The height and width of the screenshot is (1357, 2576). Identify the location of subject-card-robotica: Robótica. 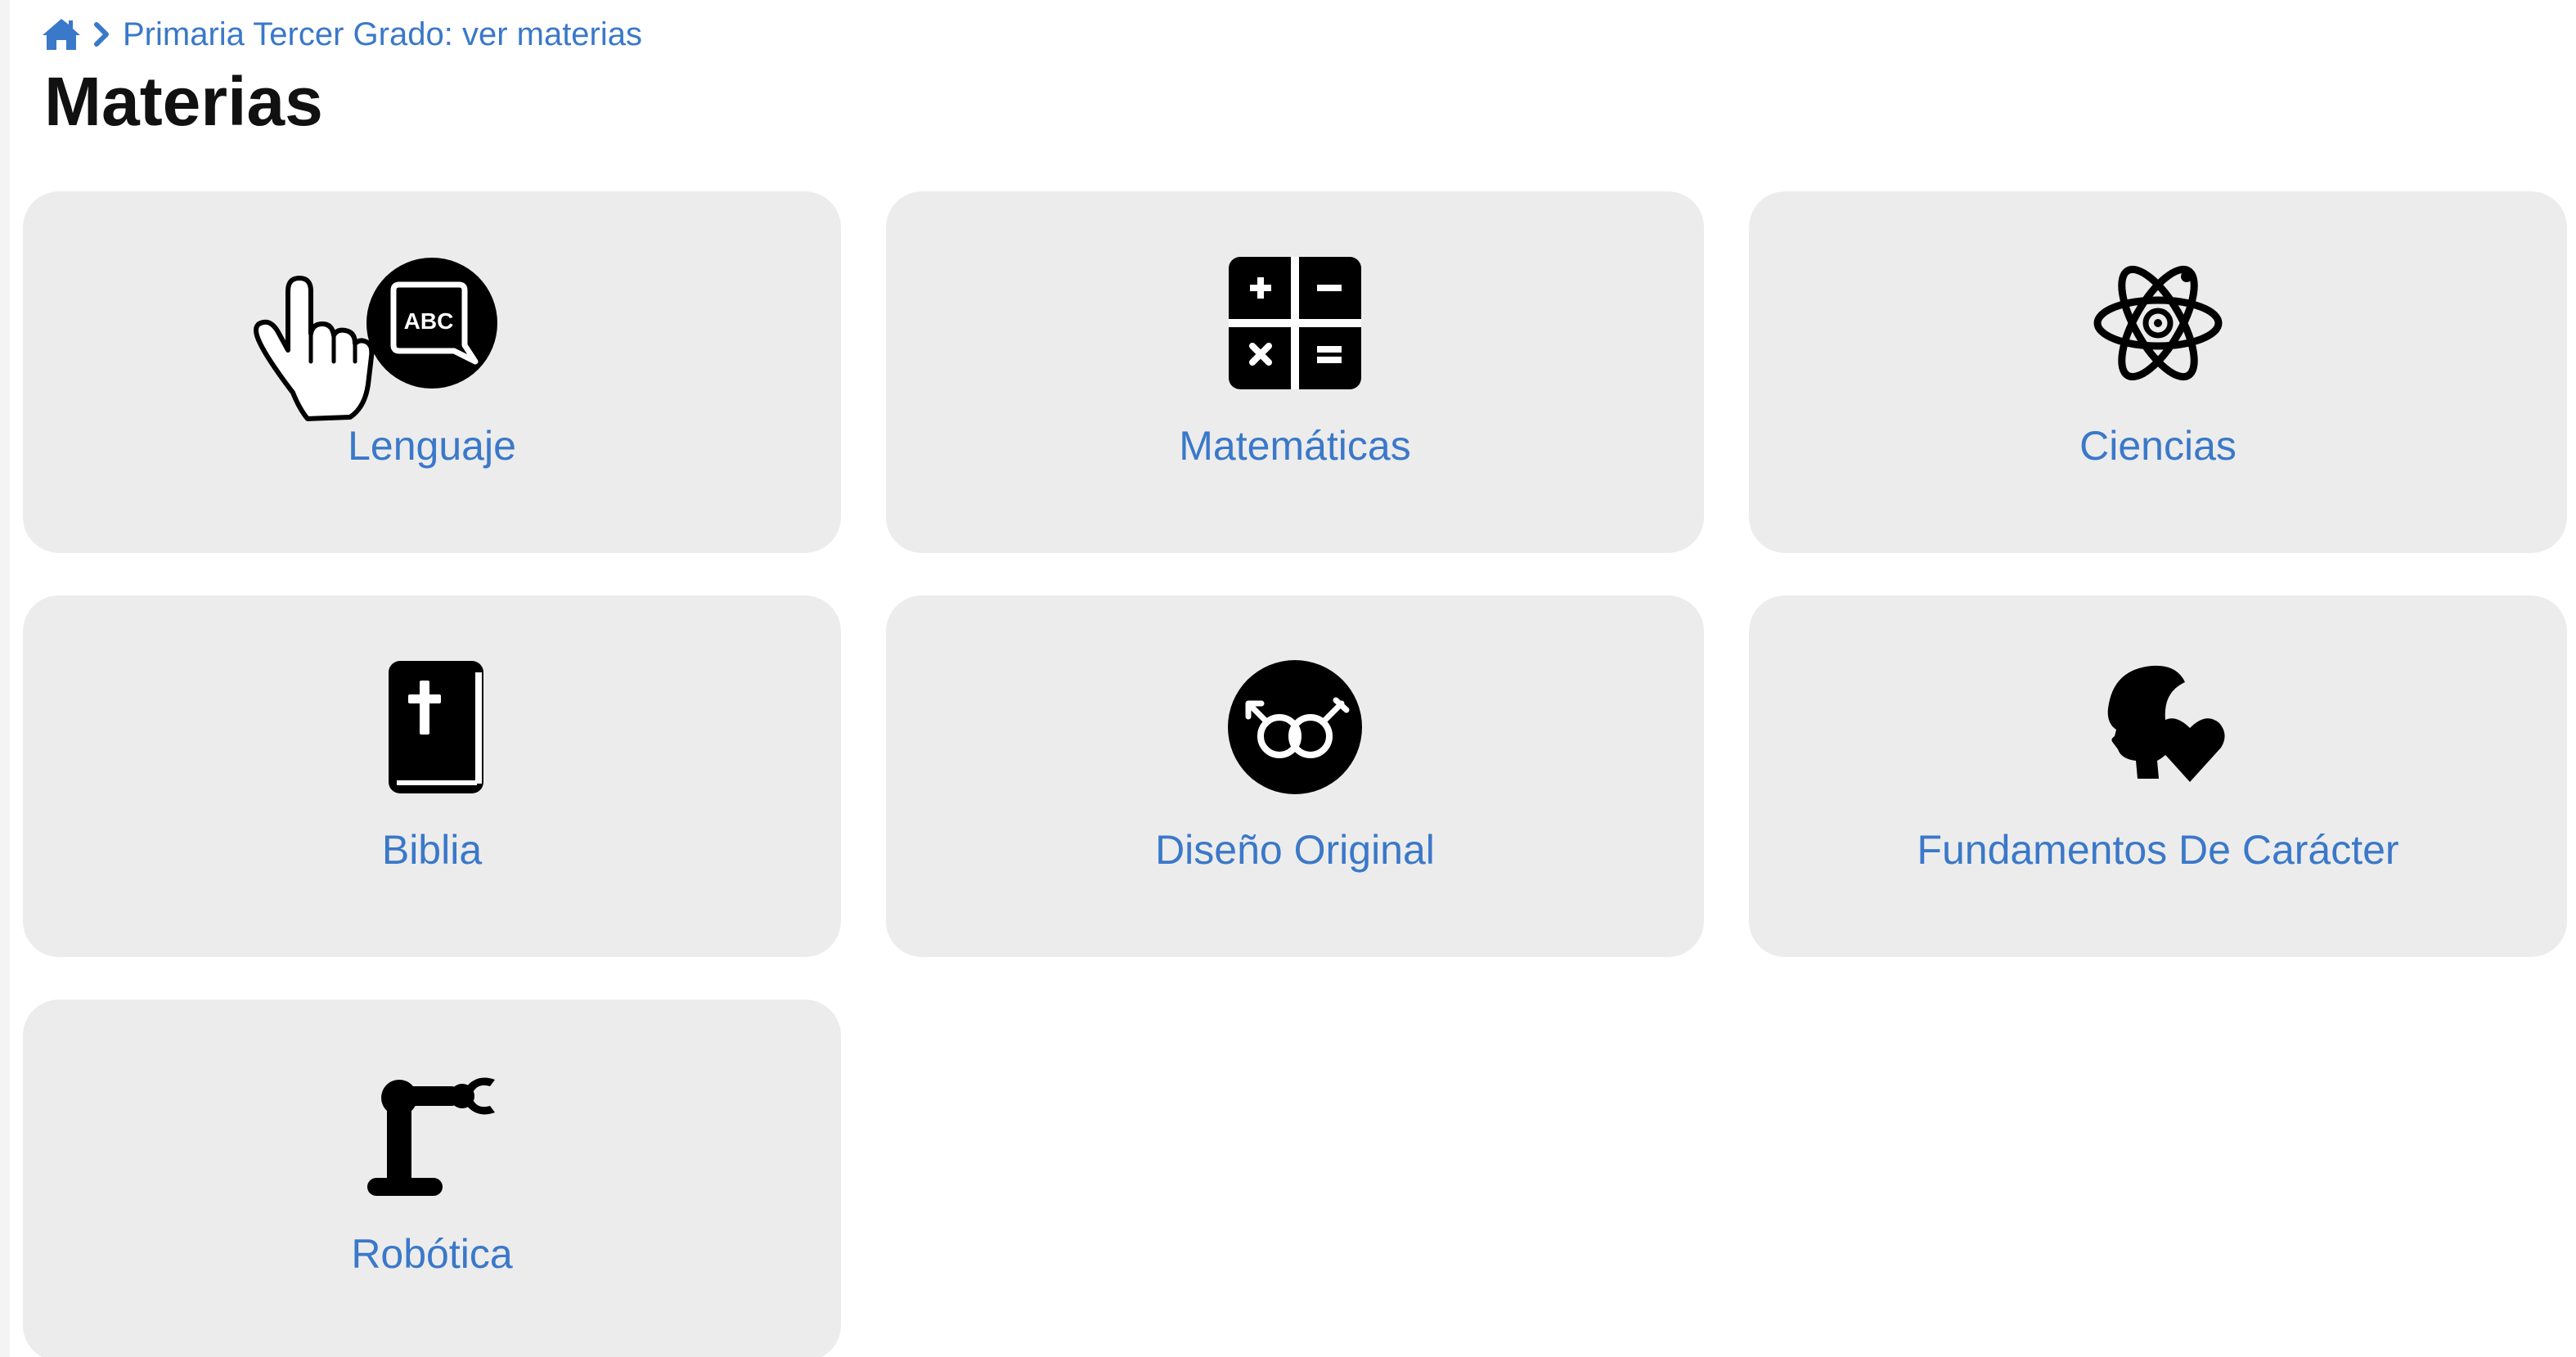
(432, 1178).